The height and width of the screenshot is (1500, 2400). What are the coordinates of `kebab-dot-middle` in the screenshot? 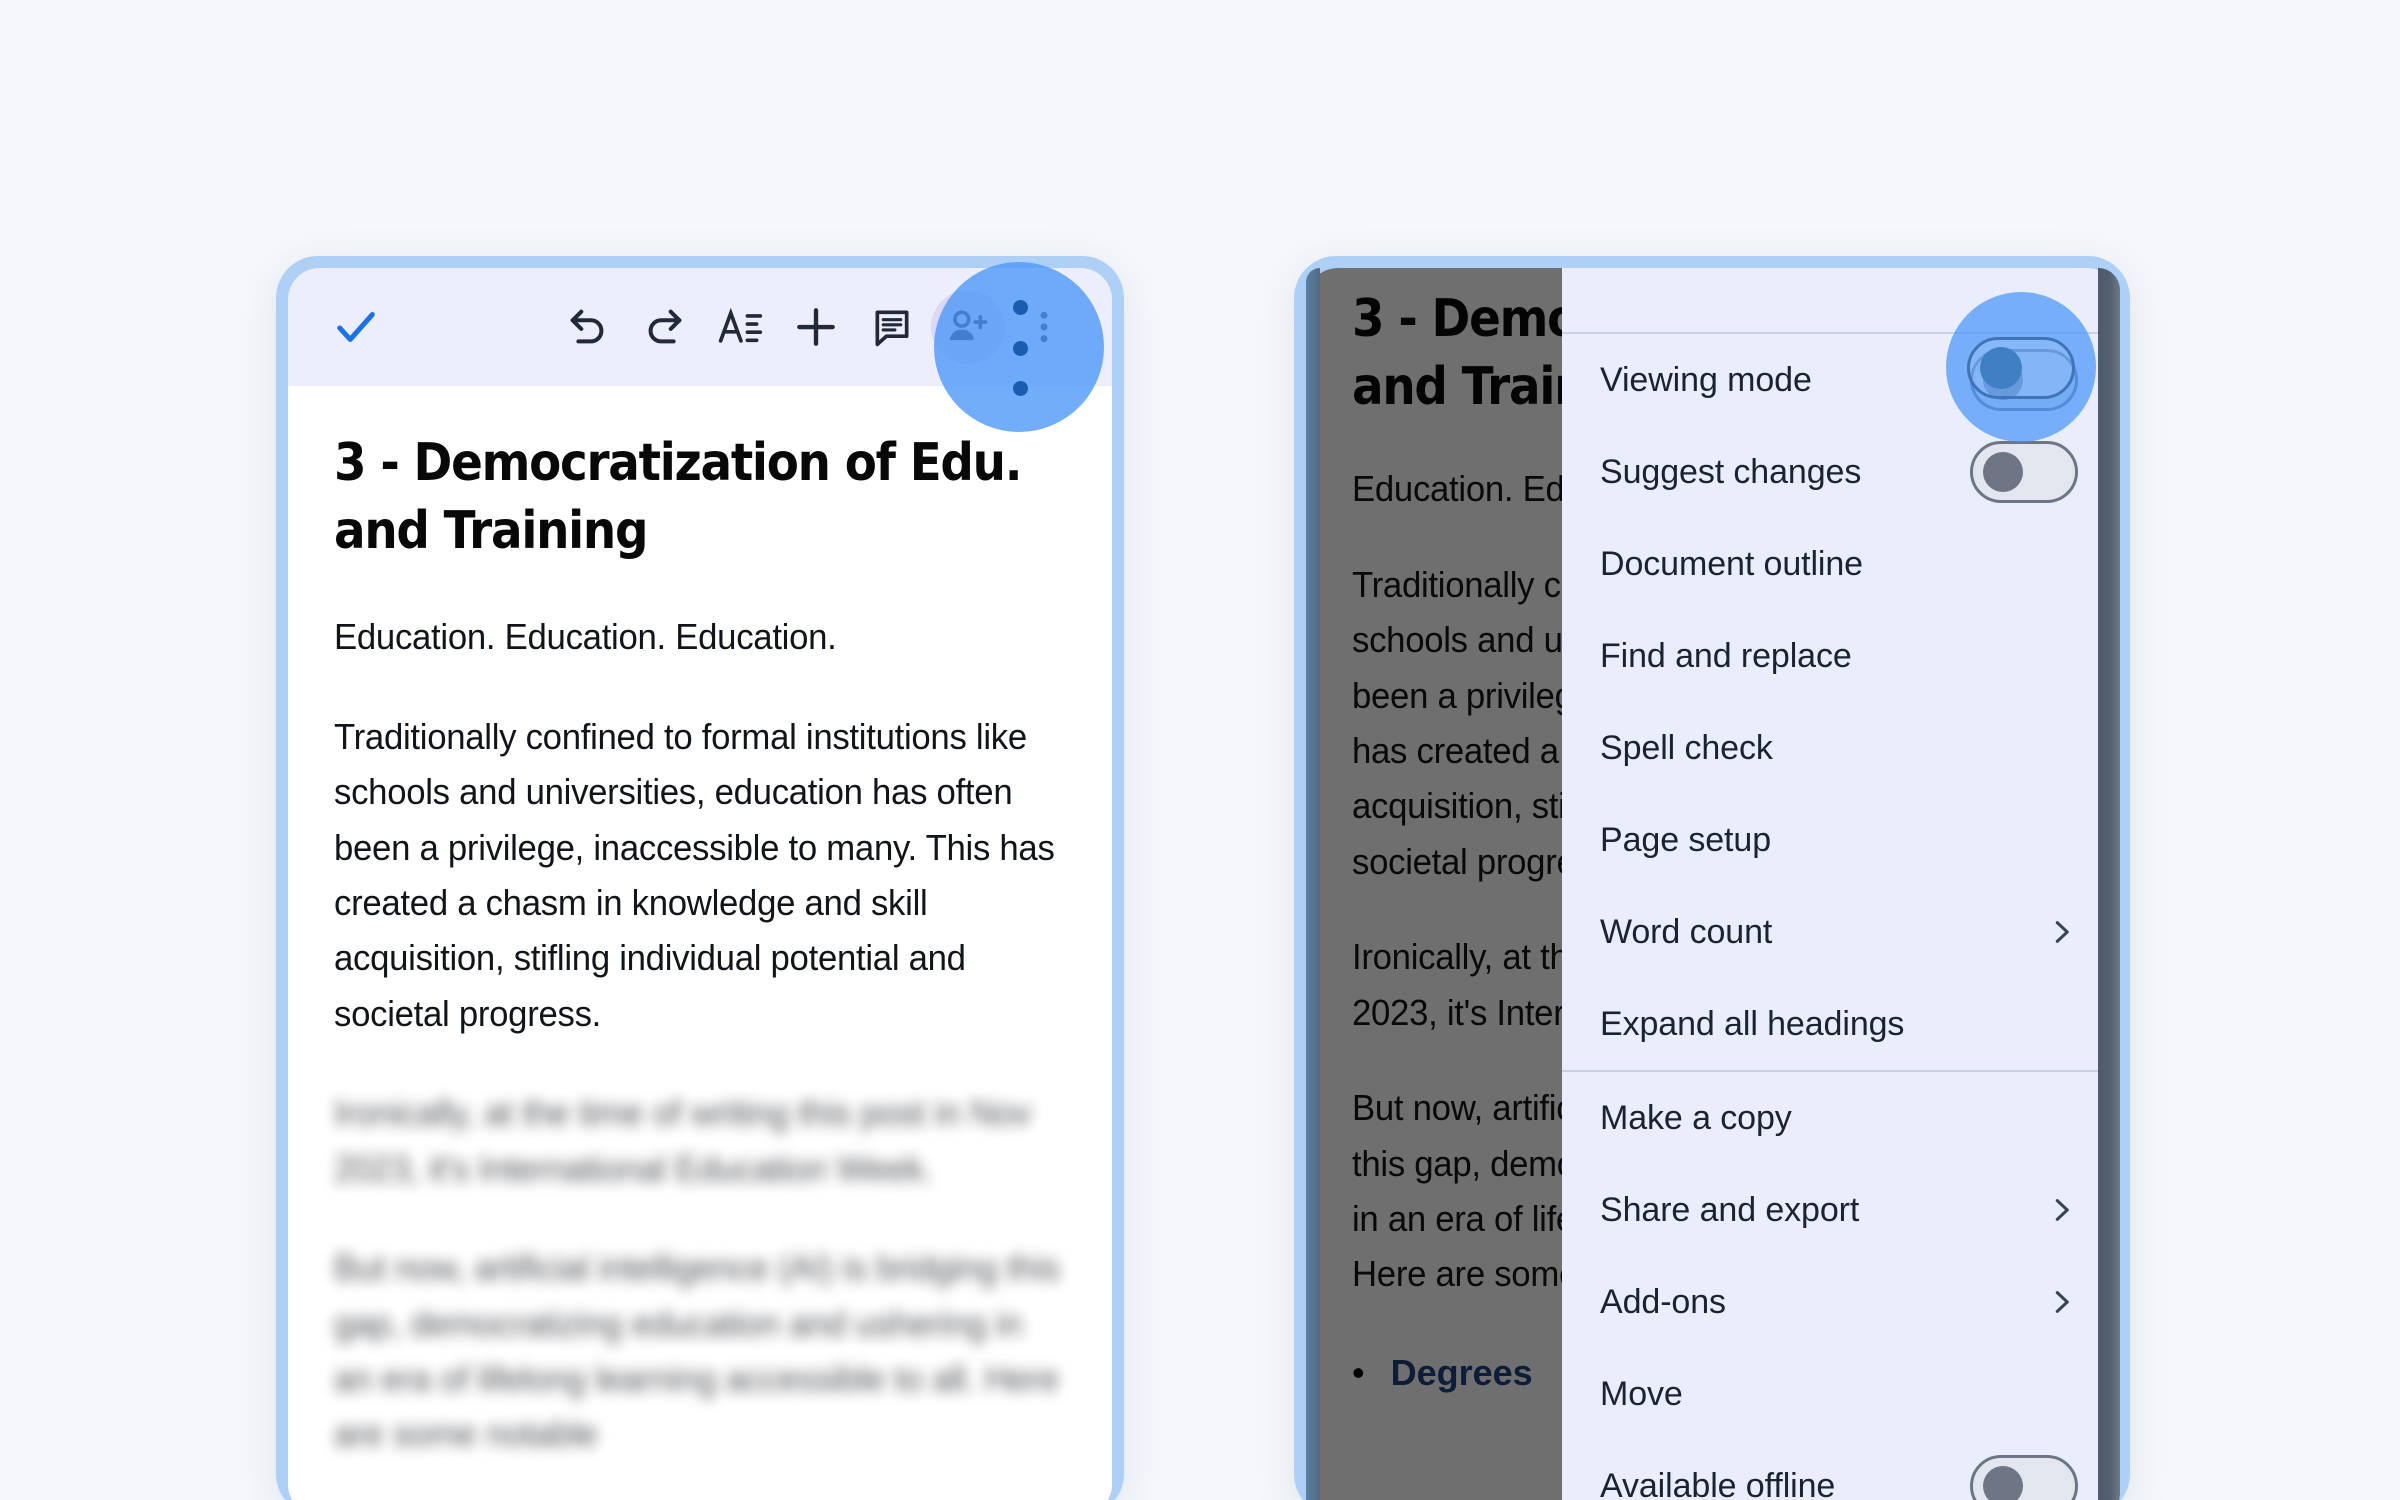 It's located at (1020, 348).